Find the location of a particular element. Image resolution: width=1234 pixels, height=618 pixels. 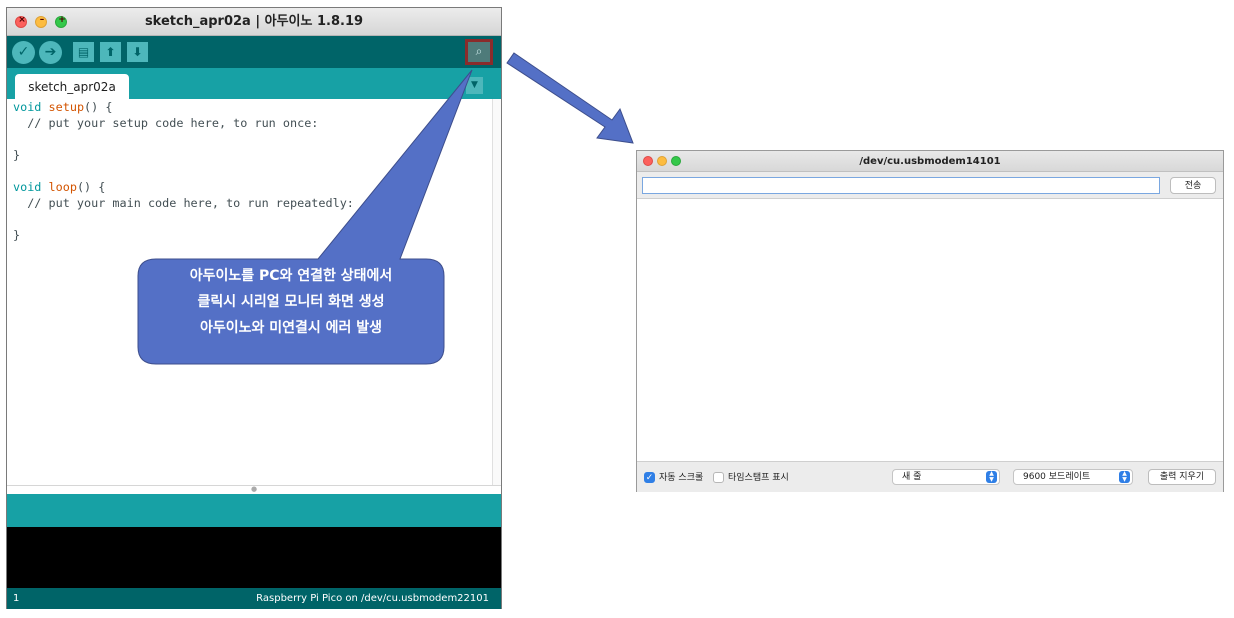

line-number: 1 is located at coordinates (16, 598).